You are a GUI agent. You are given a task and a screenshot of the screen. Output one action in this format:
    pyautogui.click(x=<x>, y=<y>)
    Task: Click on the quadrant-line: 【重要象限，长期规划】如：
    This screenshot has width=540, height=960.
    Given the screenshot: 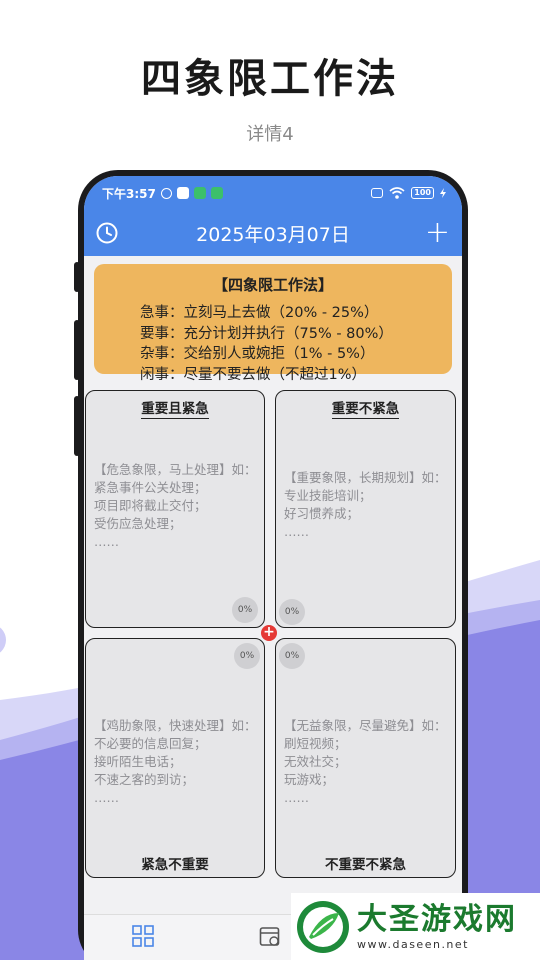 What is the action you would take?
    pyautogui.click(x=365, y=477)
    